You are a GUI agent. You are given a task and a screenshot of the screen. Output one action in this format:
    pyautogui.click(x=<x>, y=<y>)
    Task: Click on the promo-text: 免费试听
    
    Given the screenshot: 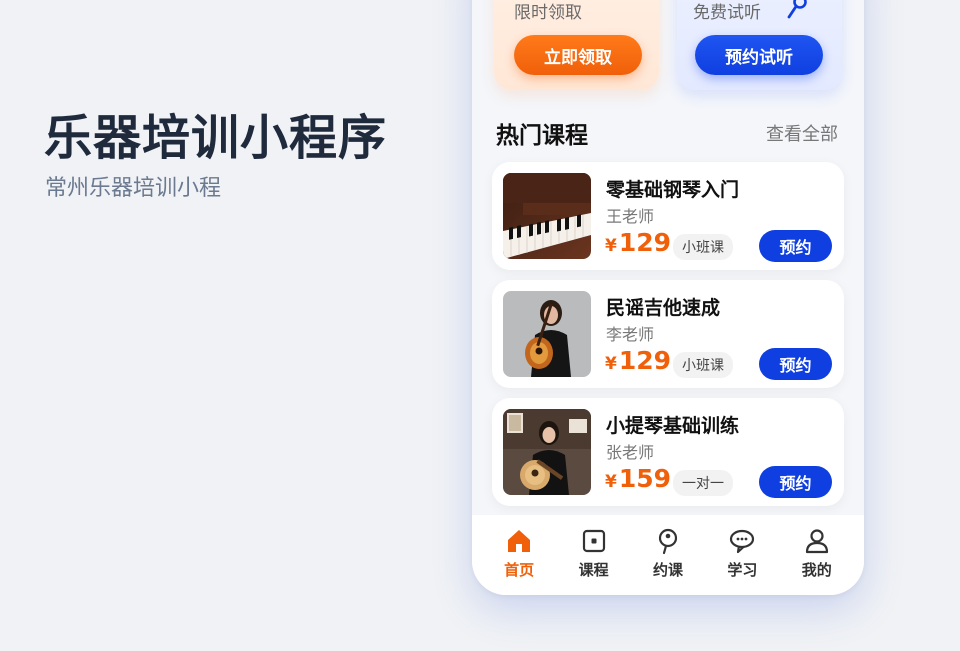 What is the action you would take?
    pyautogui.click(x=727, y=13)
    